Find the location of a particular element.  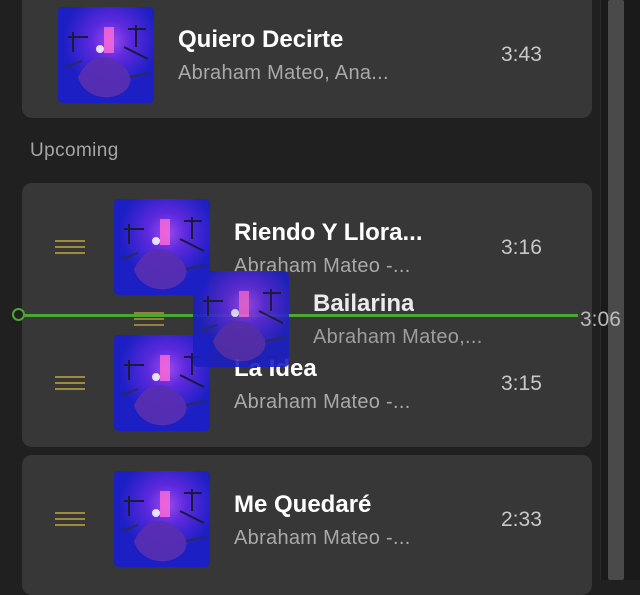

track-duration: 3:16 is located at coordinates (521, 247).